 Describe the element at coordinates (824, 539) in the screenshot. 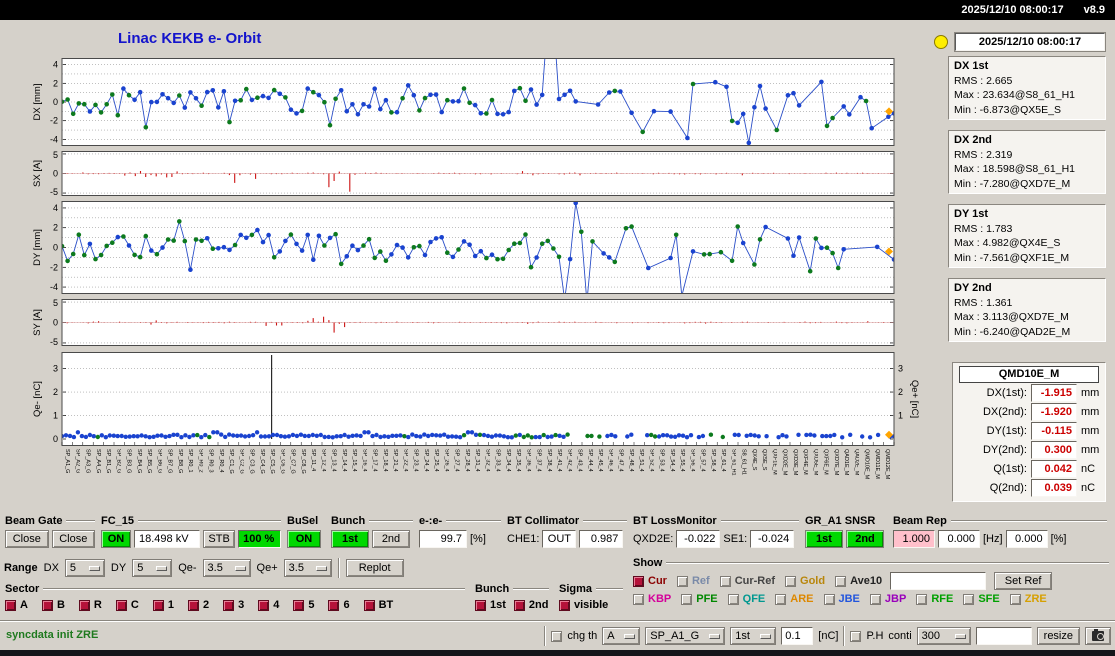

I see `gr-snsr-1st-button: 1st` at that location.